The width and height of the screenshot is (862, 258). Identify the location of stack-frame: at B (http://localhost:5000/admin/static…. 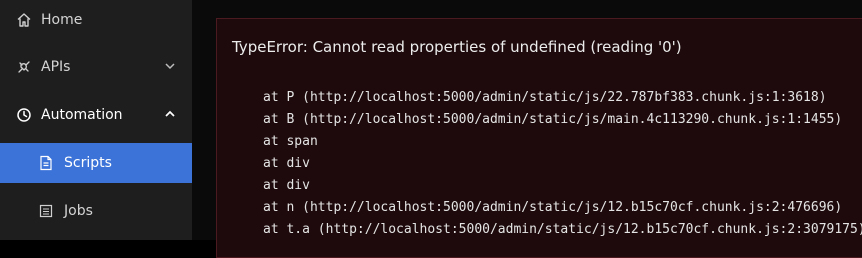
(553, 119).